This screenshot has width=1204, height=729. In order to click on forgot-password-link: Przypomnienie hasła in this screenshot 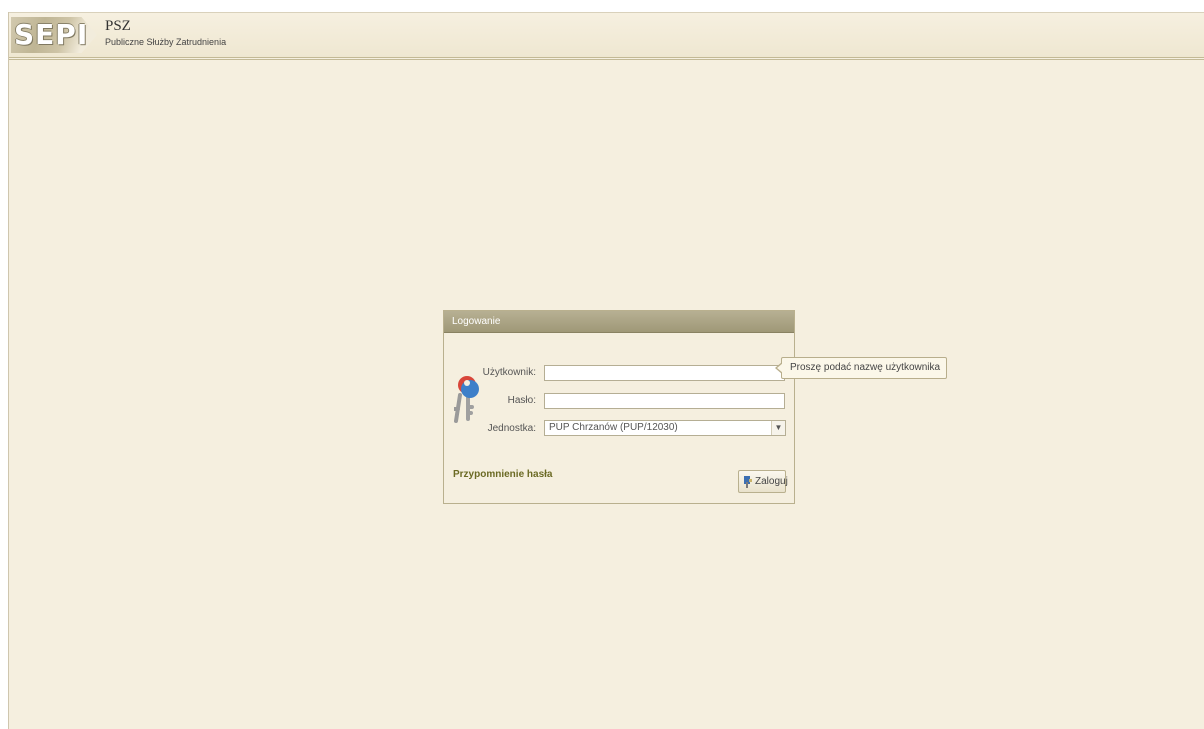, I will do `click(502, 474)`.